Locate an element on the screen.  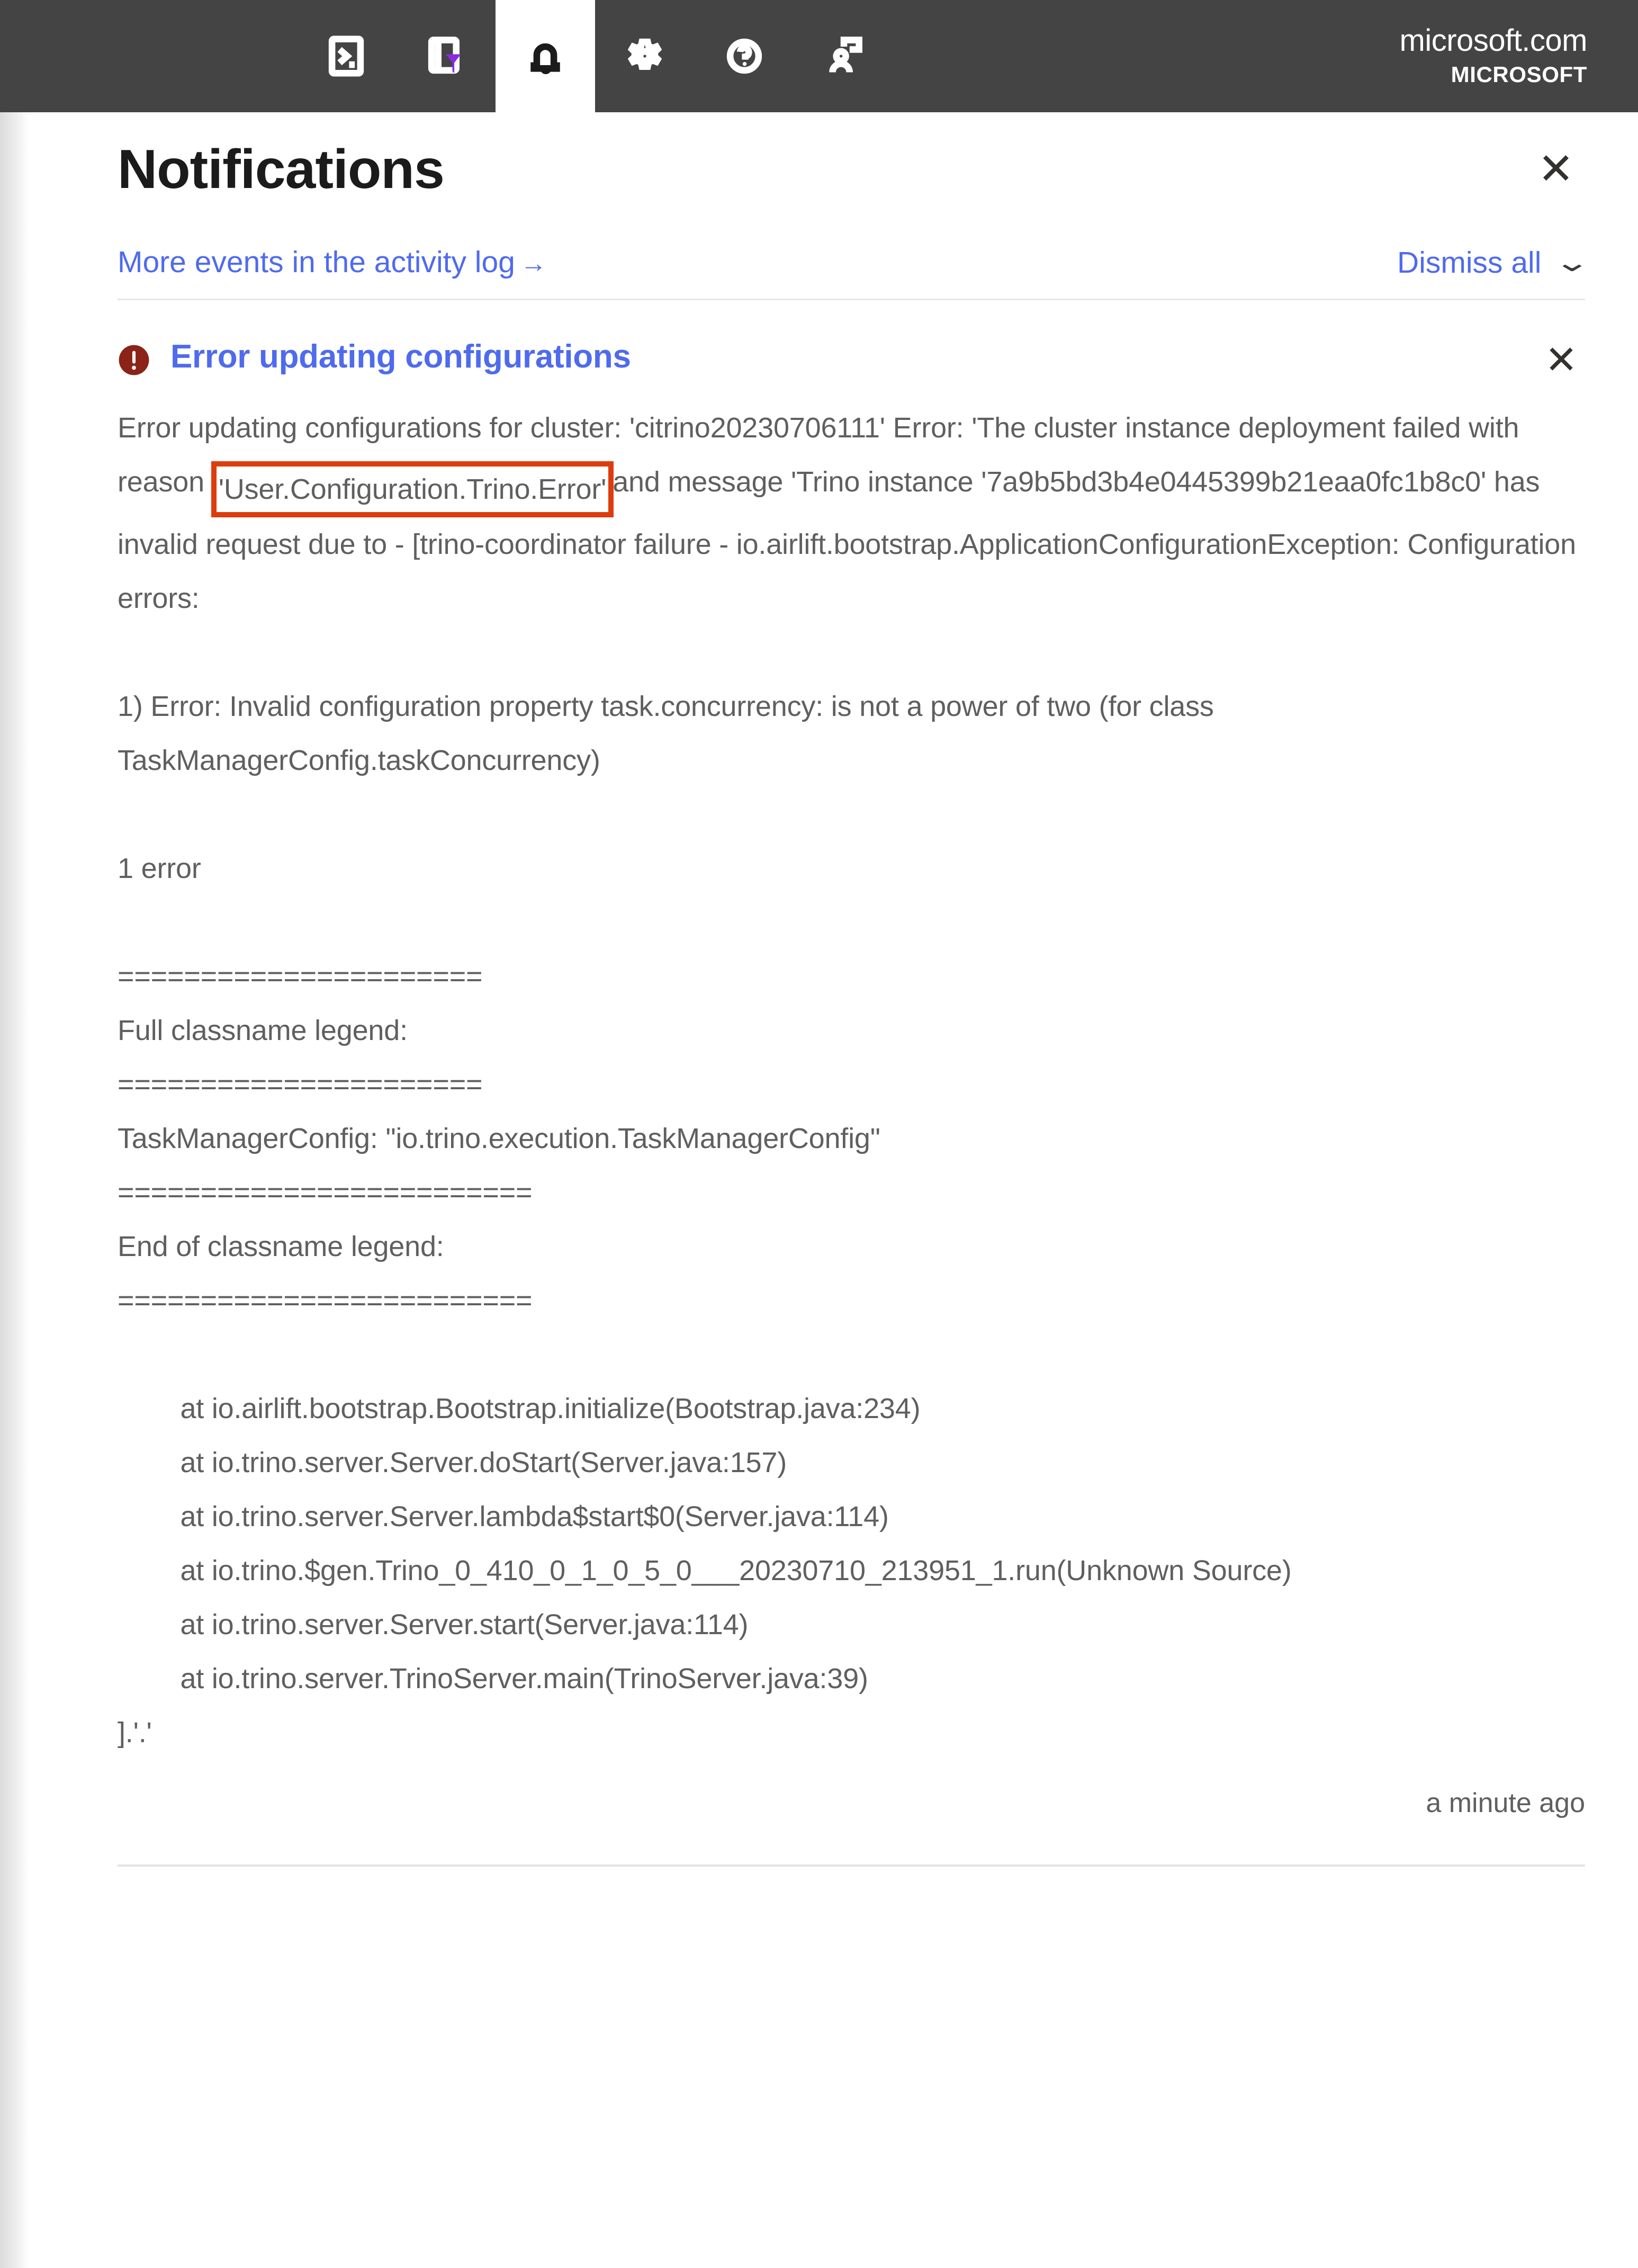
notification-header: Error updating configurations ✕ is located at coordinates (851, 362).